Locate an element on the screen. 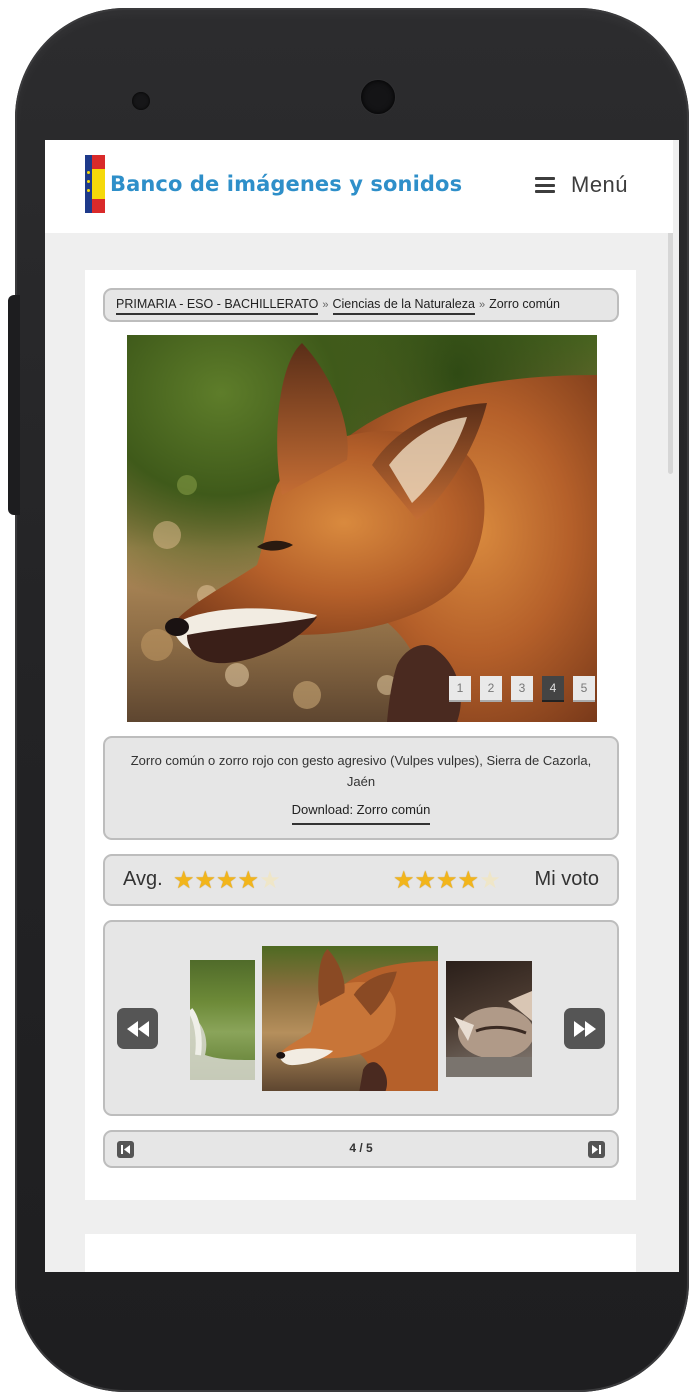 This screenshot has width=699, height=1398. front-camera is located at coordinates (378, 97).